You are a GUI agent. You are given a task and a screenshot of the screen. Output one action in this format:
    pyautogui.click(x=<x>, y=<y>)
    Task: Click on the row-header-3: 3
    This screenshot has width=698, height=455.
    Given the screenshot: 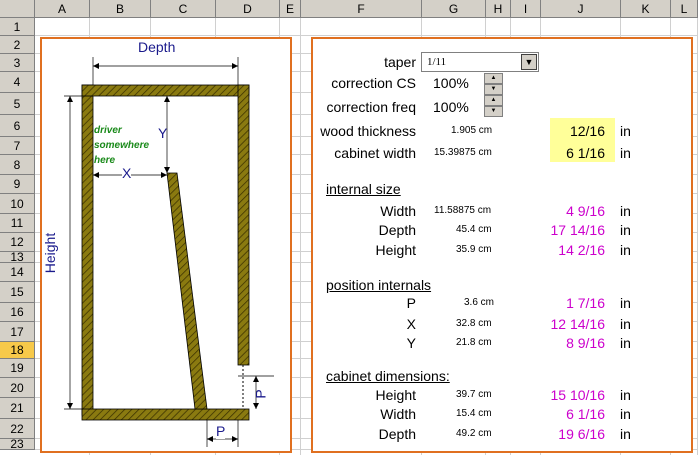 What is the action you would take?
    pyautogui.click(x=17, y=63)
    